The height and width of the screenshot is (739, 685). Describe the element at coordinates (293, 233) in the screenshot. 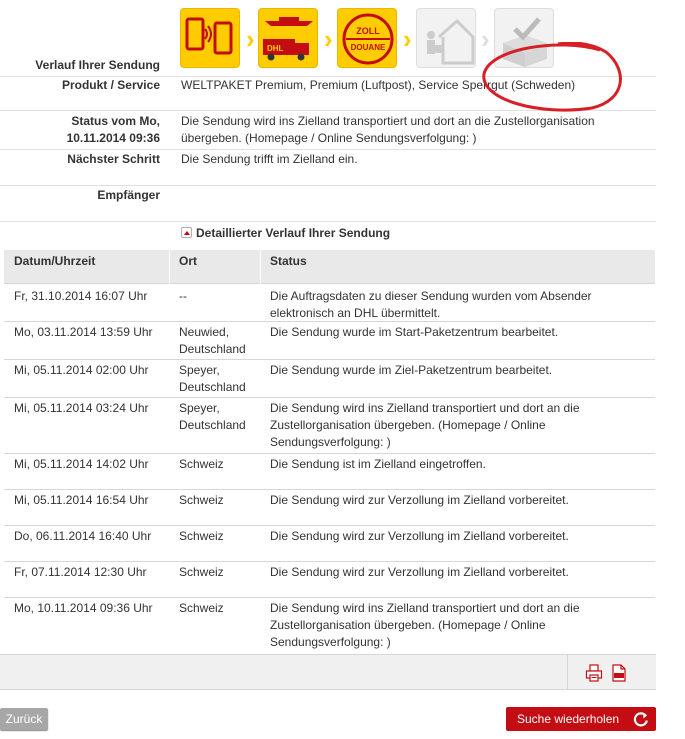

I see `detail-title: Detaillierter Verlauf Ihrer Sendung` at that location.